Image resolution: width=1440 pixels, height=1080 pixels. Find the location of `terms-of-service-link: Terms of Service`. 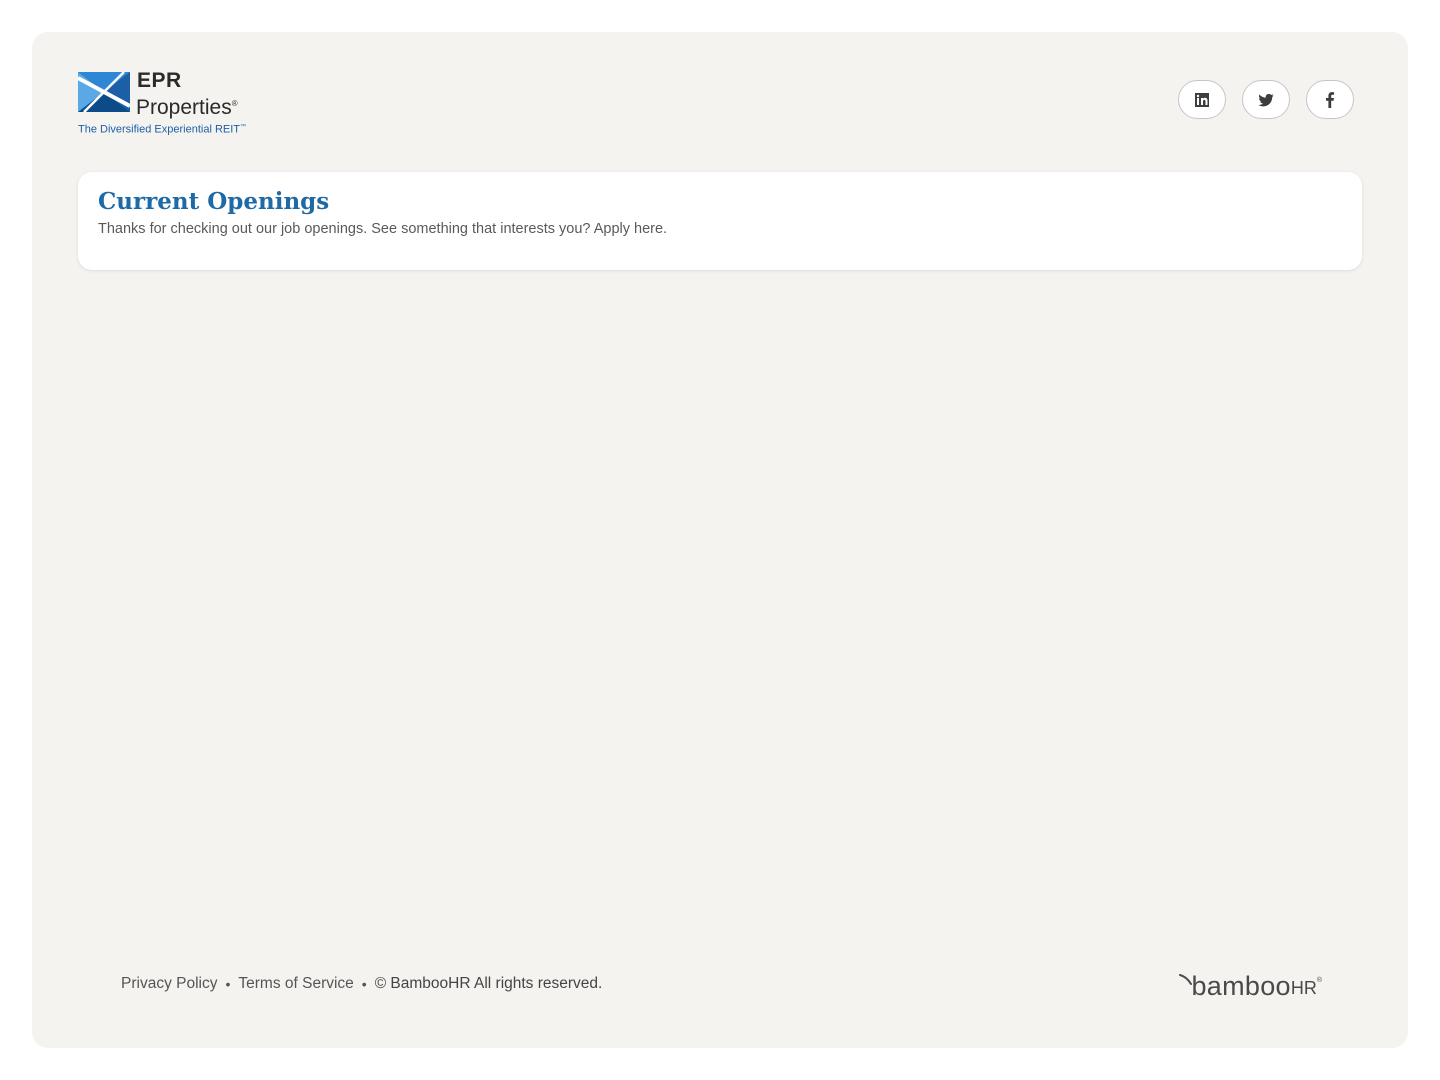

terms-of-service-link: Terms of Service is located at coordinates (295, 984).